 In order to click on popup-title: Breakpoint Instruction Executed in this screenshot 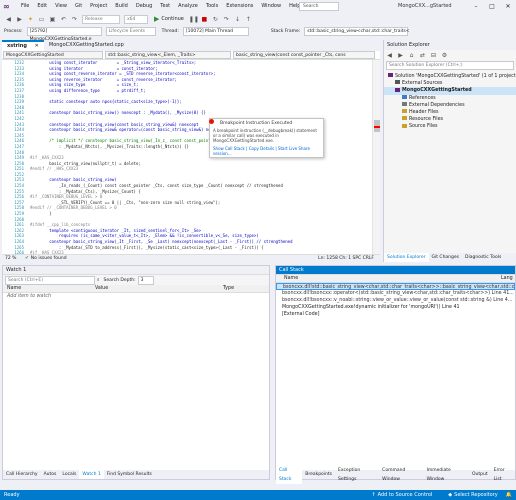, I will do `click(256, 123)`.